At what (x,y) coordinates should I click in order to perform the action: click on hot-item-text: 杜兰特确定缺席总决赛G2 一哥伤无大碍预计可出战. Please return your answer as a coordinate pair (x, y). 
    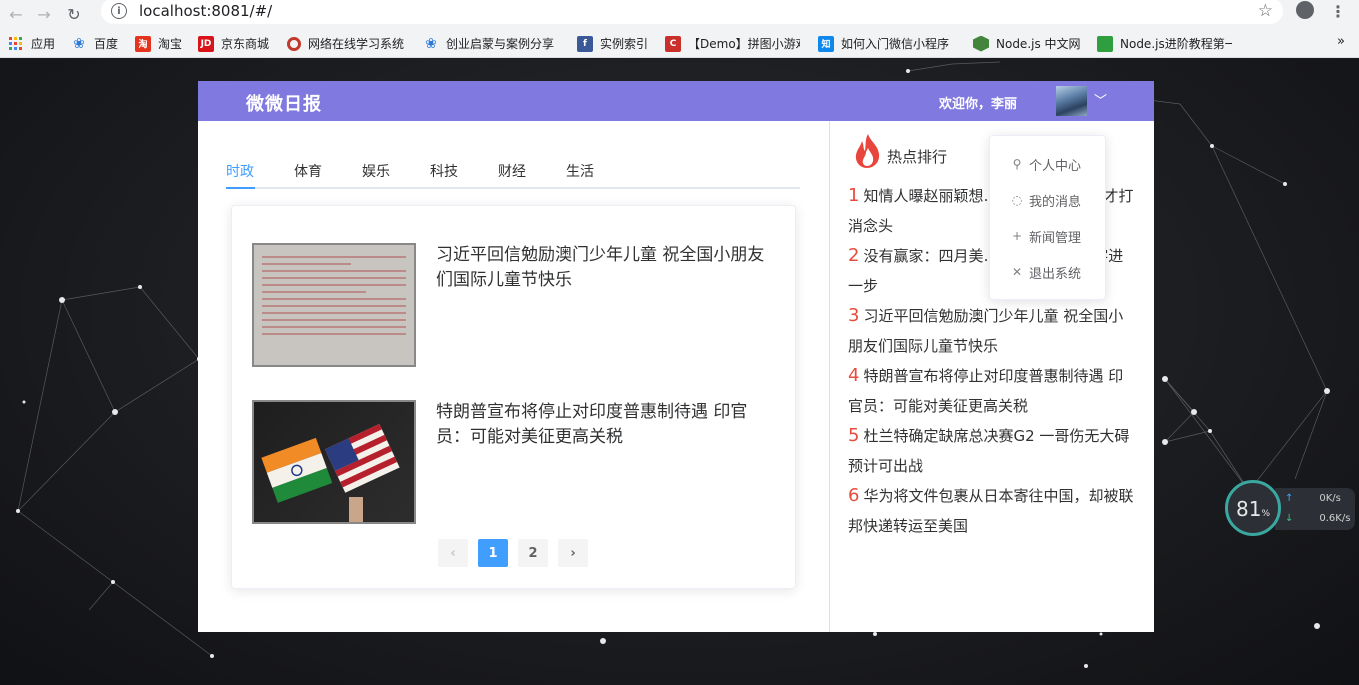
    Looking at the image, I should click on (989, 451).